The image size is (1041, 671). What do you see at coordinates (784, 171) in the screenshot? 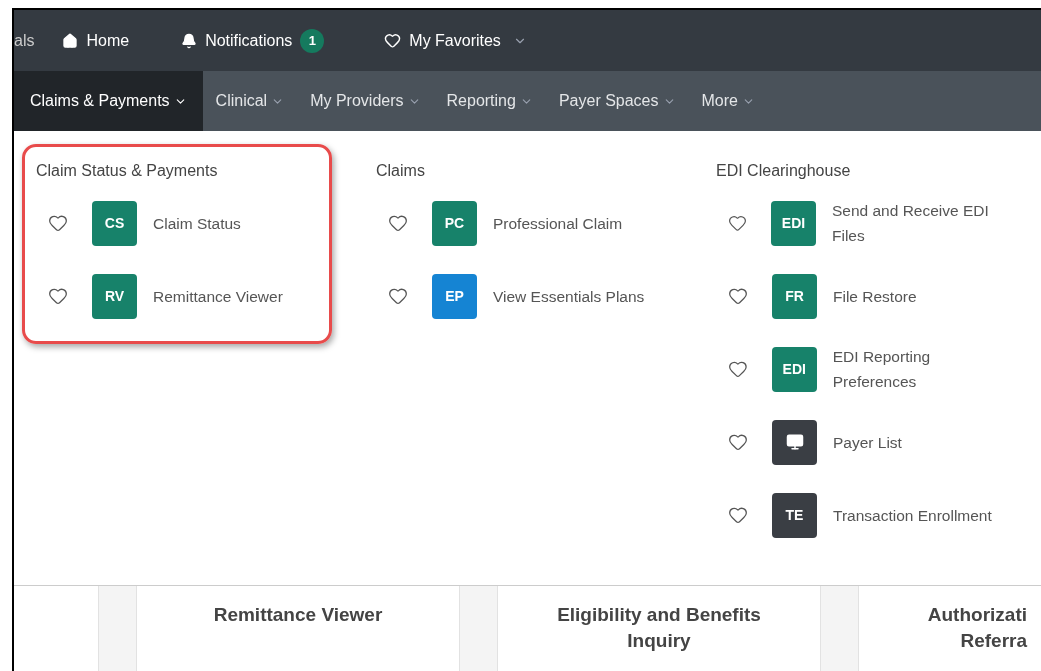
I see `column-heading: EDI Clearinghouse` at bounding box center [784, 171].